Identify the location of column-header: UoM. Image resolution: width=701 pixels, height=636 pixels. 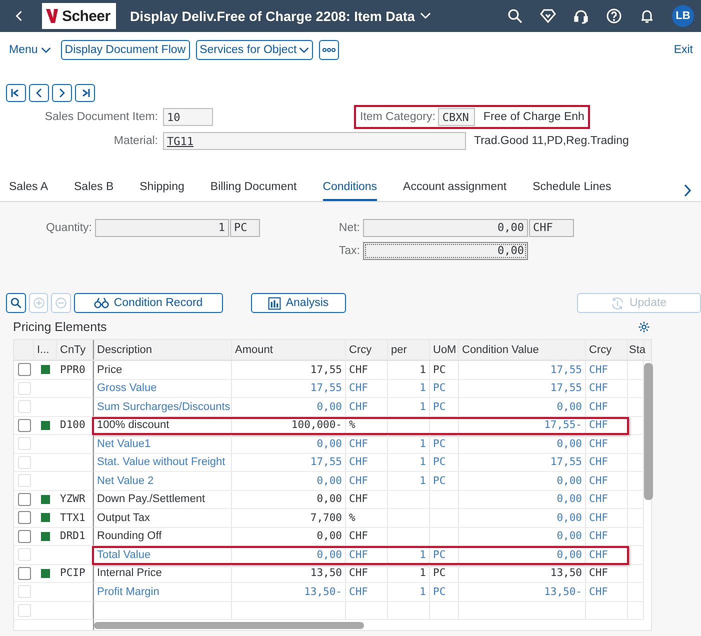
(444, 350).